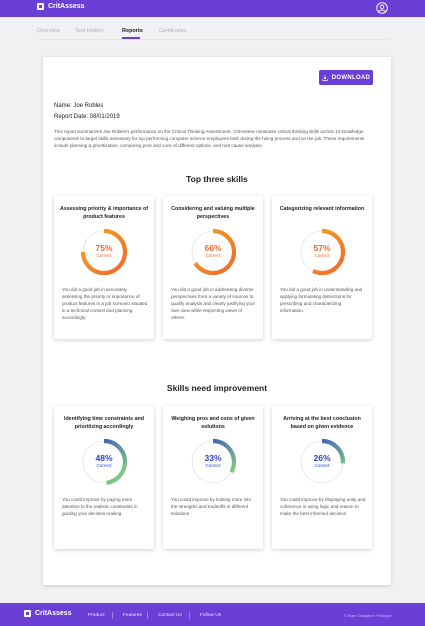 Image resolution: width=425 pixels, height=626 pixels. Describe the element at coordinates (217, 388) in the screenshot. I see `improve-skills-title: Skills need improvement` at that location.